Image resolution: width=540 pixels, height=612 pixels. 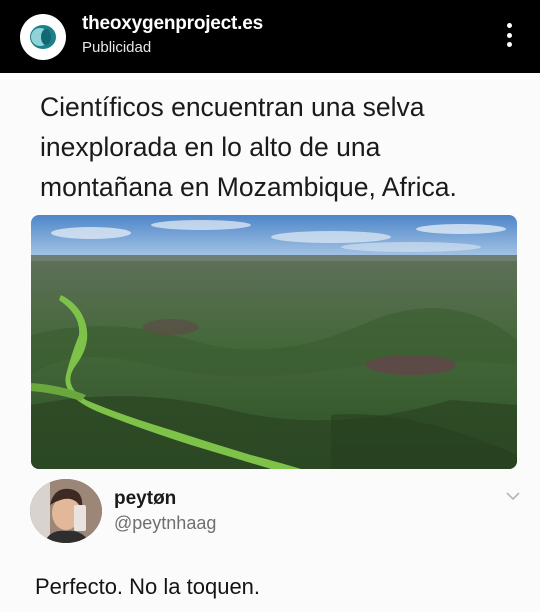 I want to click on sponsored-label: Publicidad, so click(x=117, y=47).